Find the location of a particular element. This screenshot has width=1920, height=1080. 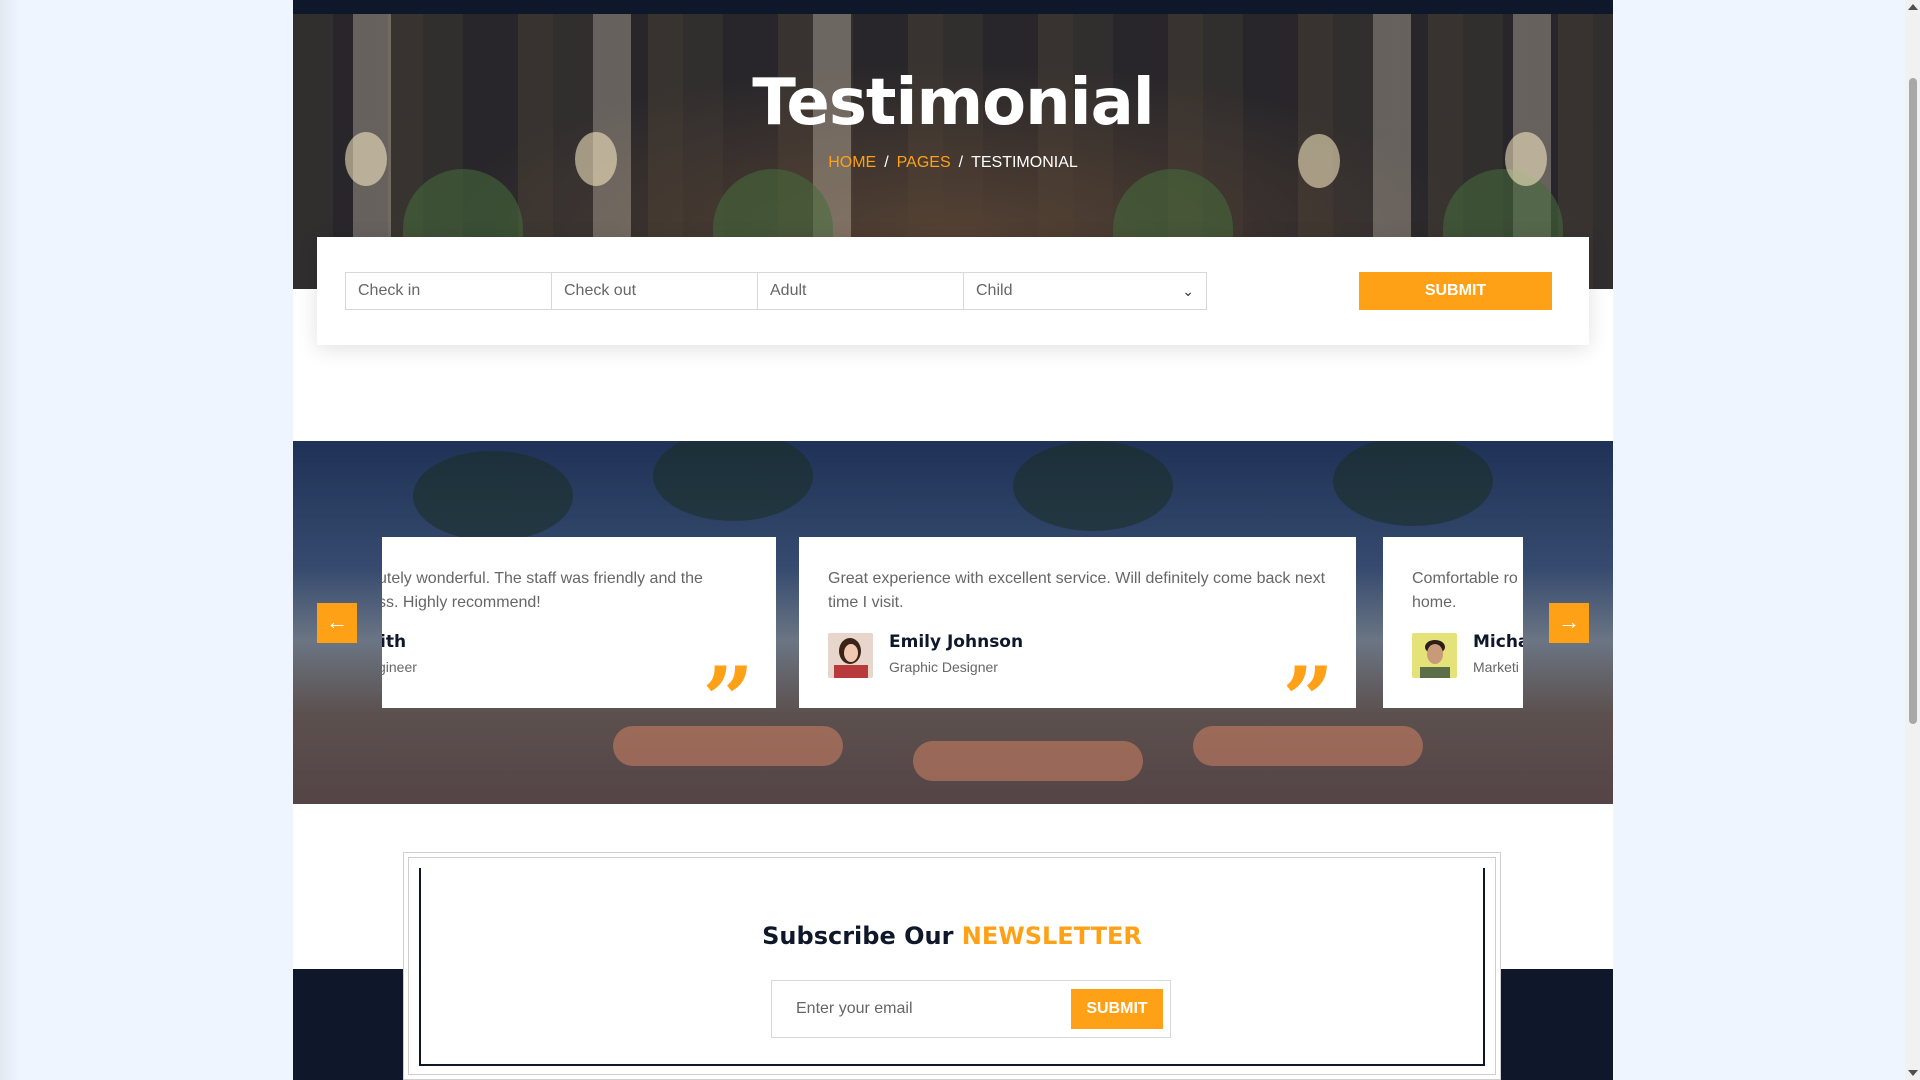

testimonial-text-line: home. is located at coordinates (1434, 602).